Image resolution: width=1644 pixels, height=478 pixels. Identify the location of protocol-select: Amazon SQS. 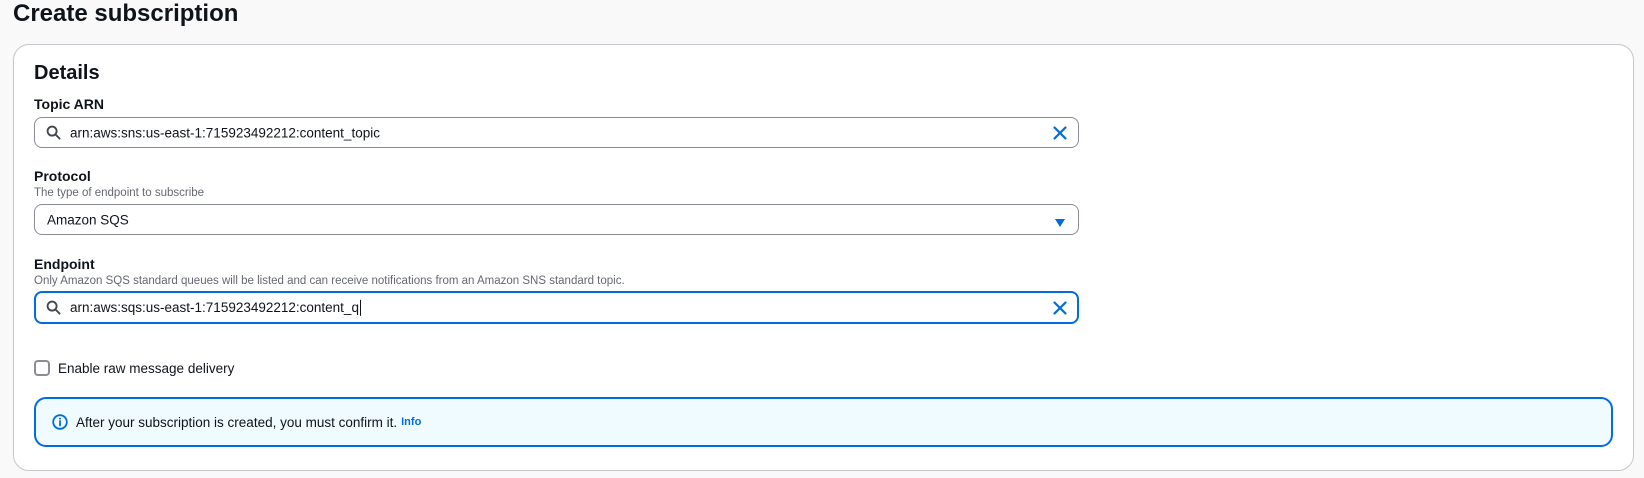
(556, 219).